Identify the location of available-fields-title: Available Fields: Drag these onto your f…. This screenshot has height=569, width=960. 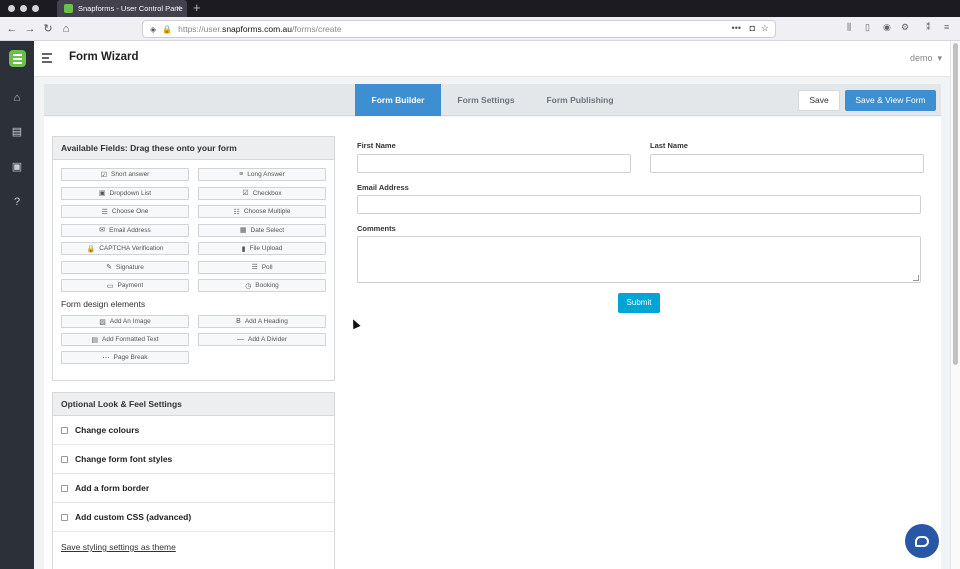
(193, 148).